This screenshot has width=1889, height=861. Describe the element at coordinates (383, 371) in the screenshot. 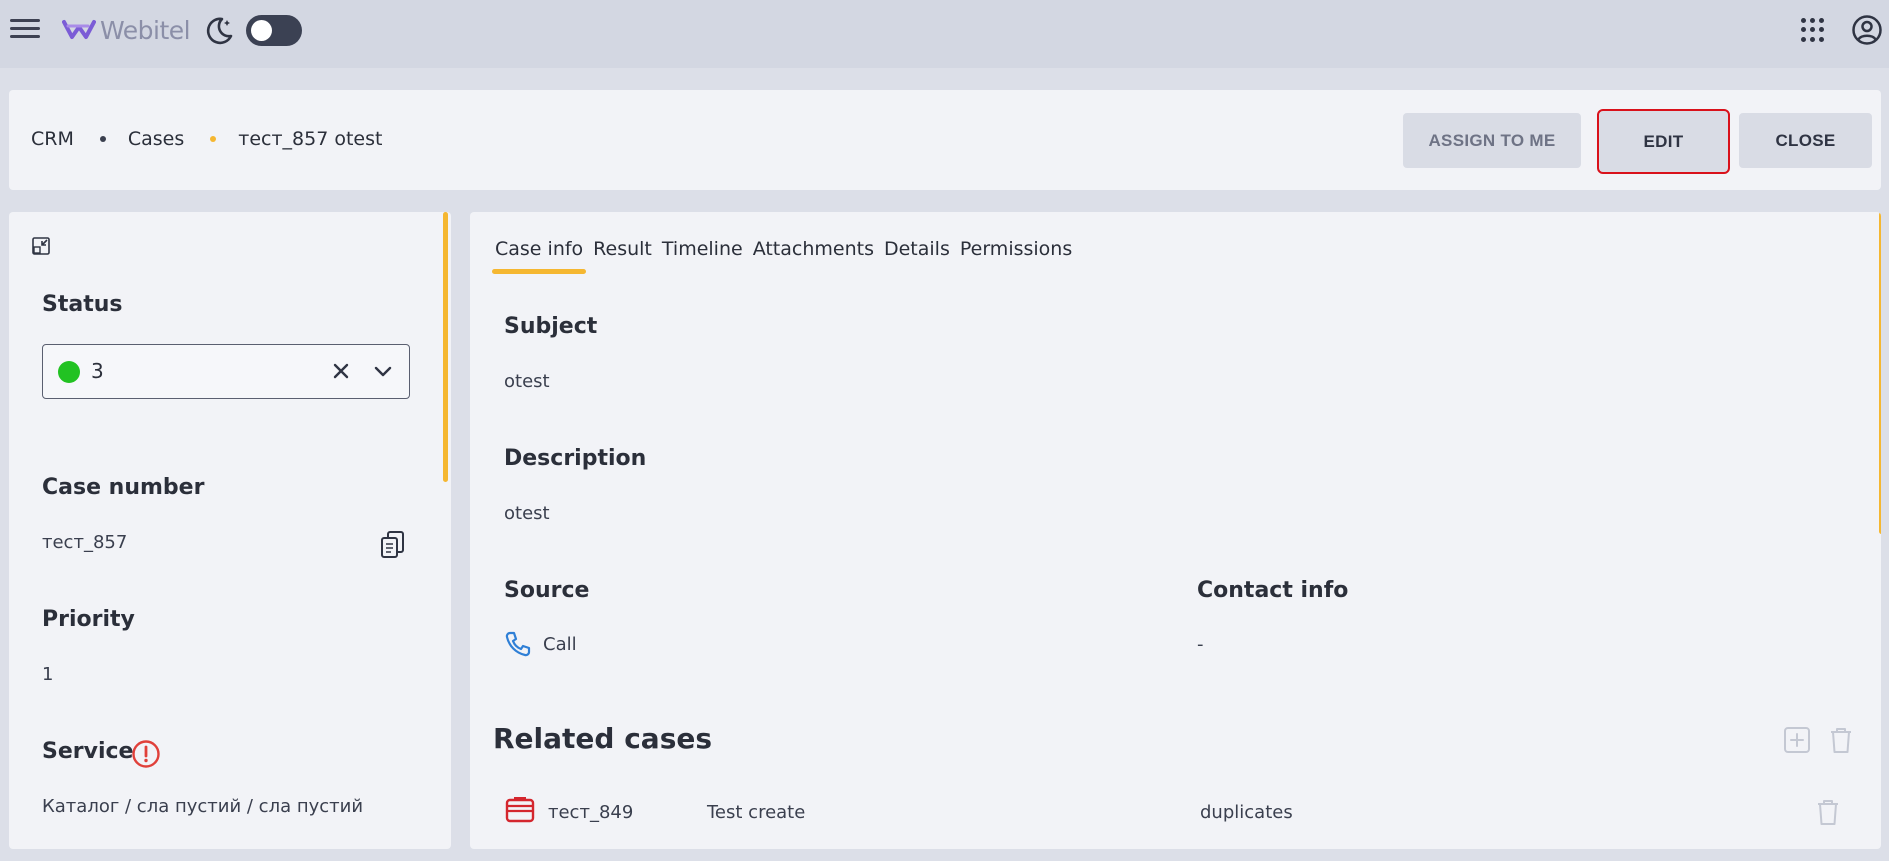

I see `chevron-down-icon` at that location.